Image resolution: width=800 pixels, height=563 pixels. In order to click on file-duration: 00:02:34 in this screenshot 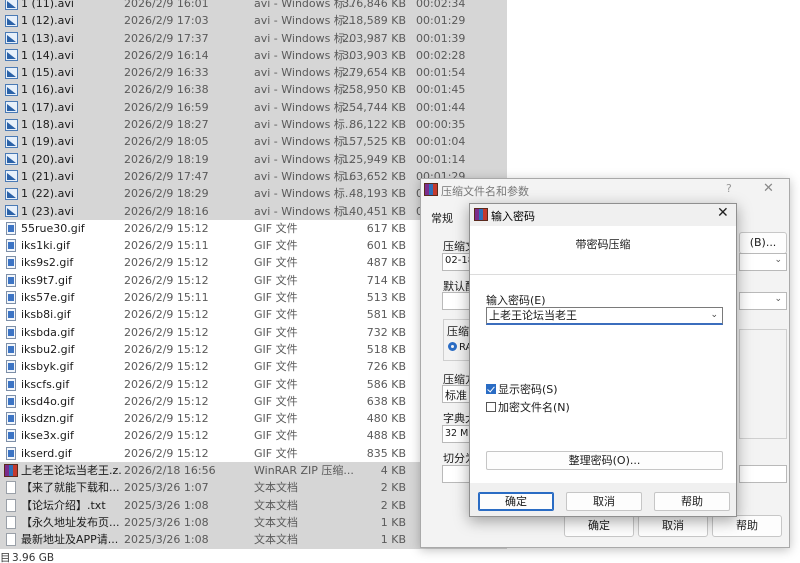, I will do `click(441, 5)`.